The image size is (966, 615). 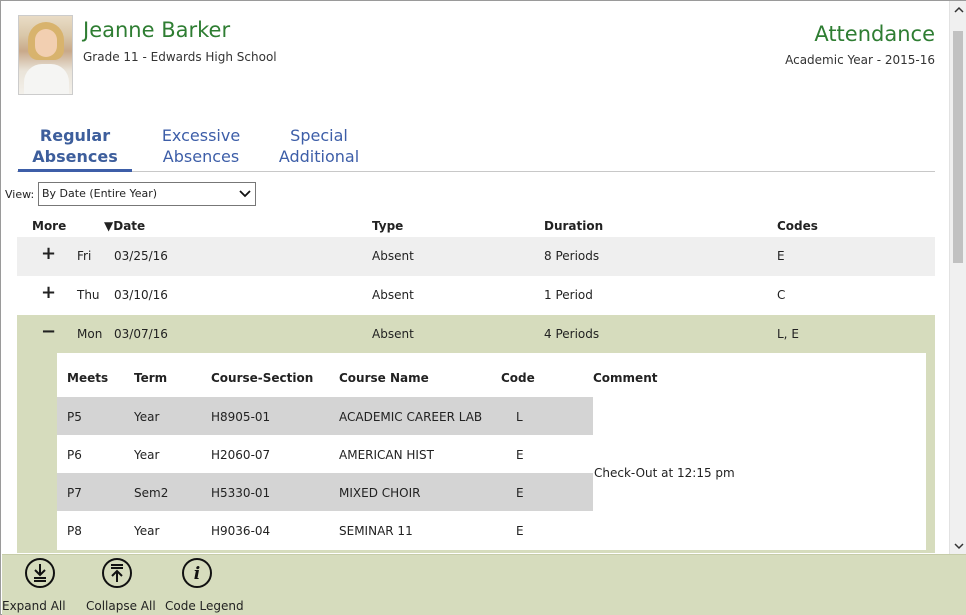 I want to click on detail-header-course-name: Course Name, so click(x=384, y=378).